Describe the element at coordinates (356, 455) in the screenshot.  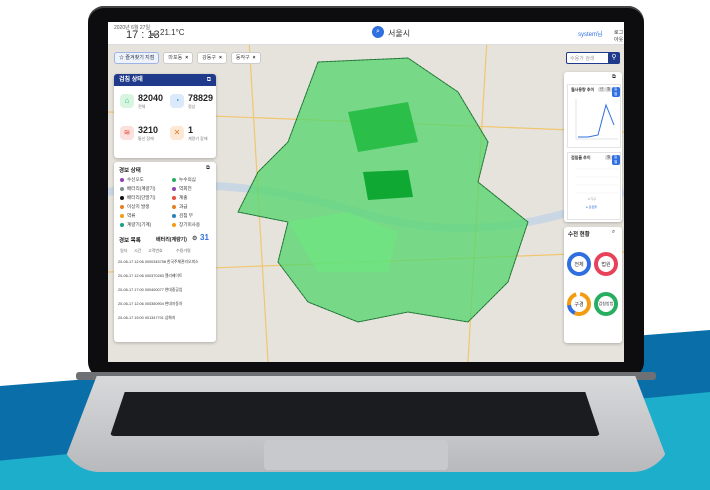
I see `trackpad` at that location.